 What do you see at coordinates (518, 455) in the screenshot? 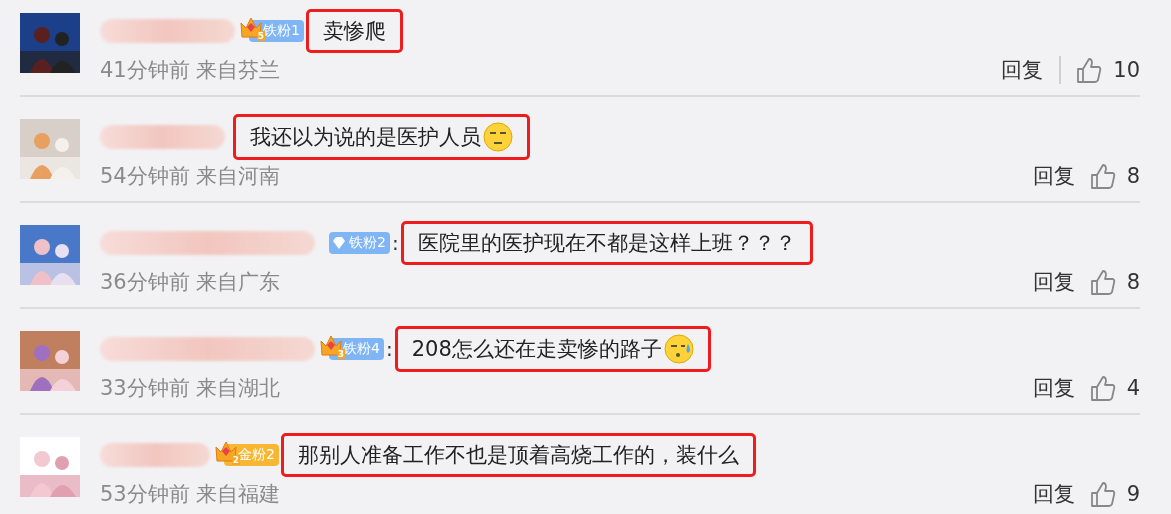
I see `comment-text: 那别人准备工作不也是顶着高烧工作的，装什么` at bounding box center [518, 455].